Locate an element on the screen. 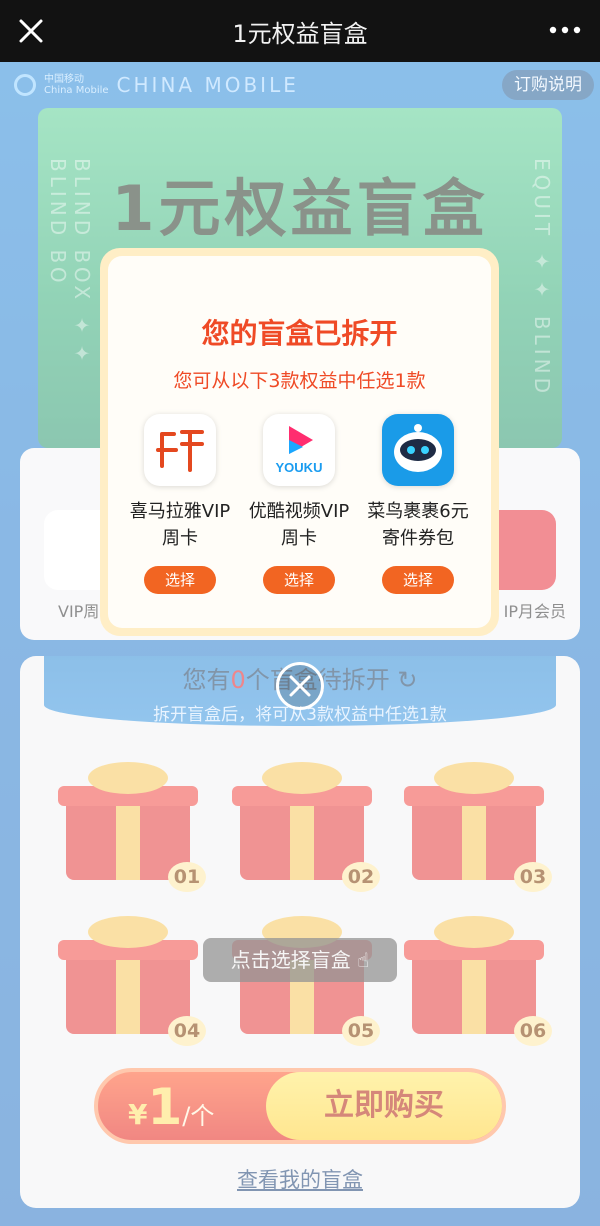 Image resolution: width=600 pixels, height=1226 pixels. option-ximalaya: 喜马拉雅VIP 周卡 选择 is located at coordinates (180, 504).